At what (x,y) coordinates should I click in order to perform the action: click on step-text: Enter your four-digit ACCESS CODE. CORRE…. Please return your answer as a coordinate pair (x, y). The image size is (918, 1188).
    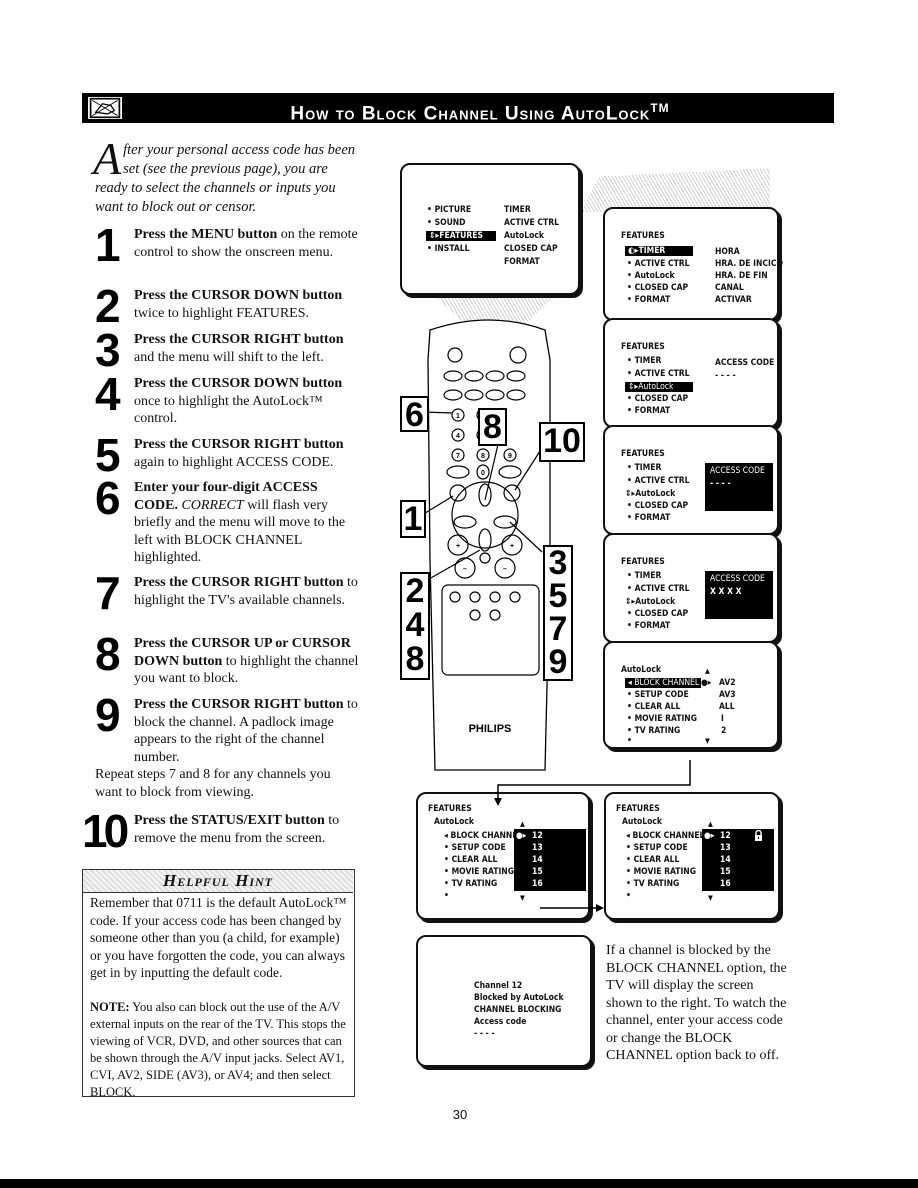
    Looking at the image, I should click on (240, 522).